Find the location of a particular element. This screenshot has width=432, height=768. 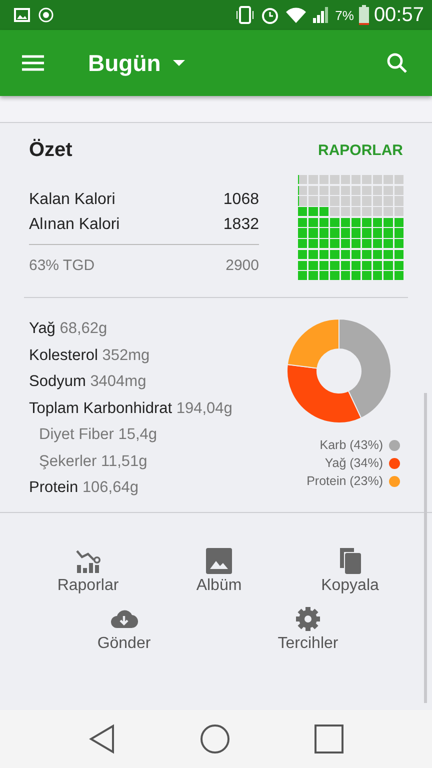

nutrient-line: Kolesterol 352mg is located at coordinates (90, 356).